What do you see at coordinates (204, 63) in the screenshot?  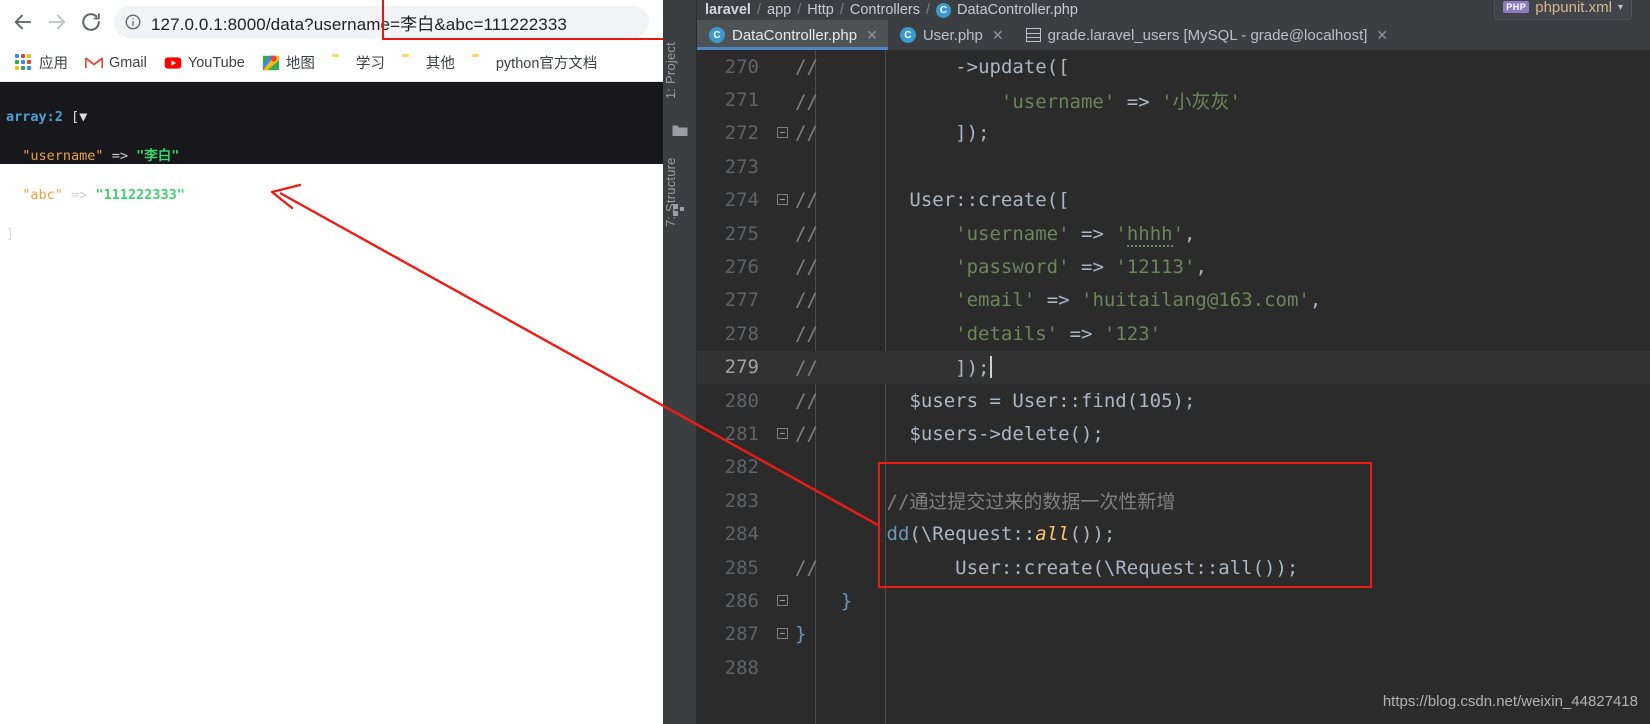 I see `bookmark-youtube: YouTube` at bounding box center [204, 63].